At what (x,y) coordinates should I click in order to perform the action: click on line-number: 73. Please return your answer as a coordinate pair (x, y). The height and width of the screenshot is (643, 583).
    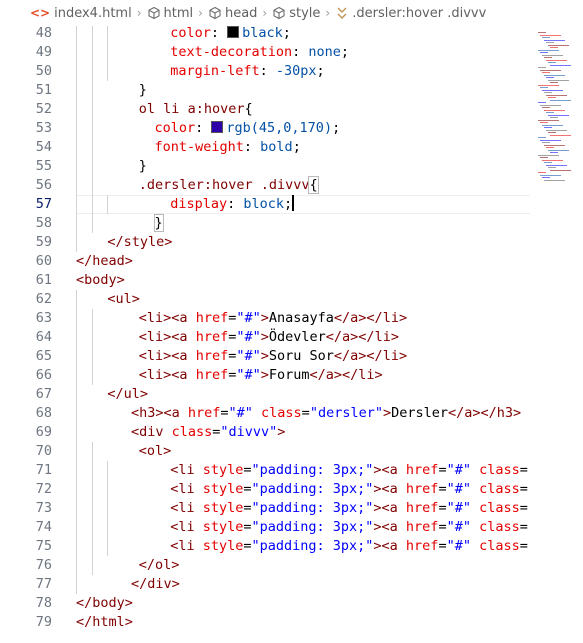
    Looking at the image, I should click on (43, 508).